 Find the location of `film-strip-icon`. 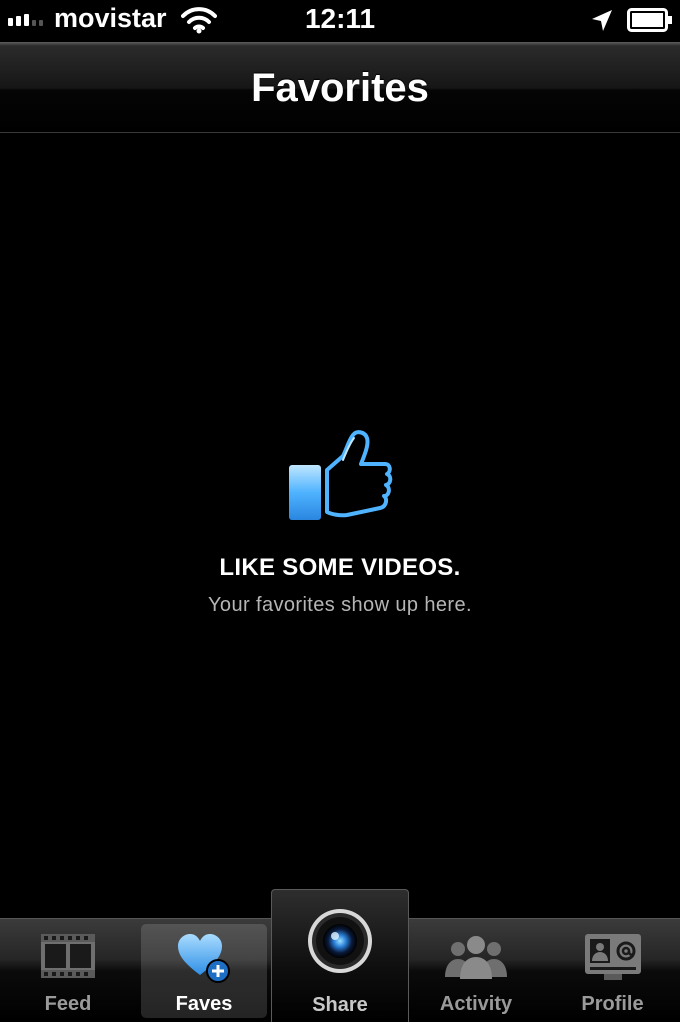

film-strip-icon is located at coordinates (68, 956).